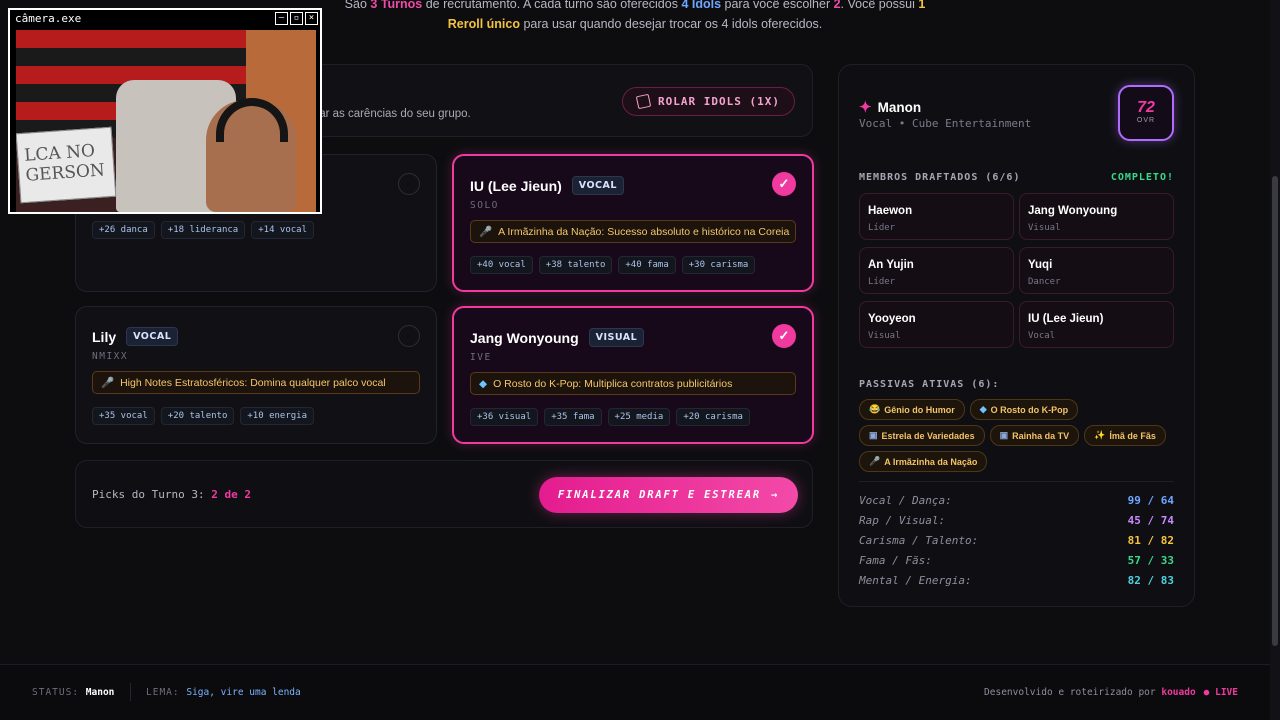 This screenshot has height=720, width=1280. I want to click on stat-row-rap-visual: Rap / Visual: 45 / 74, so click(1016, 521).